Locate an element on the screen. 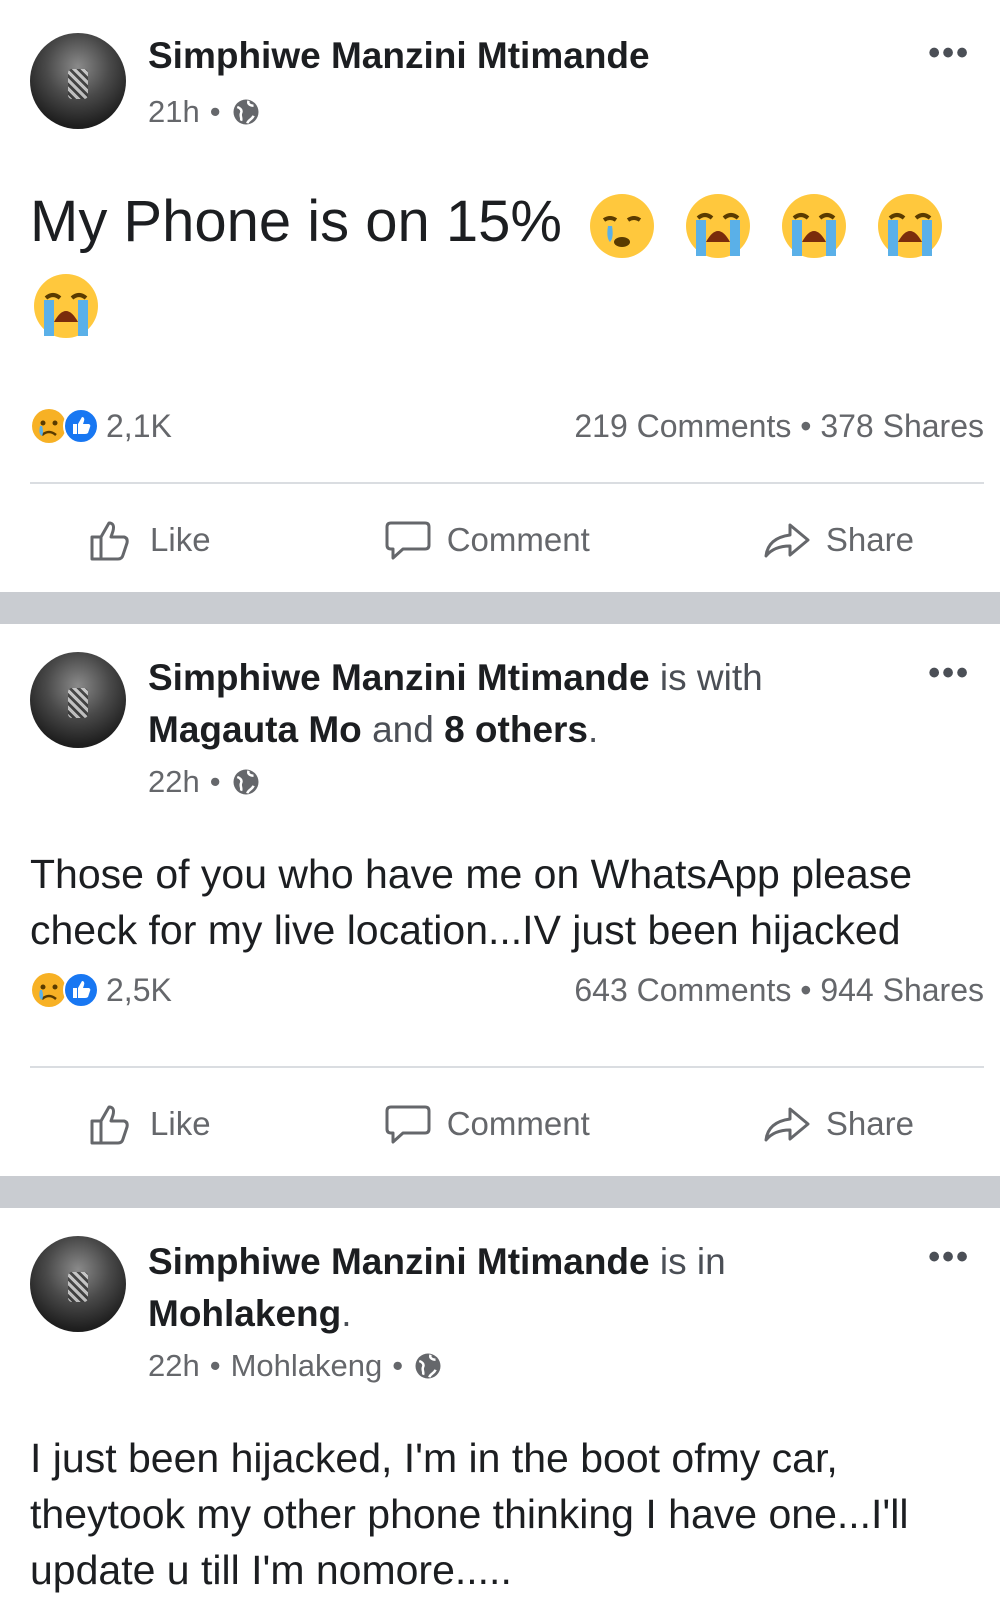 This screenshot has width=1000, height=1619. post-stats: 2,5K 643 Comments • 944 Shares is located at coordinates (507, 990).